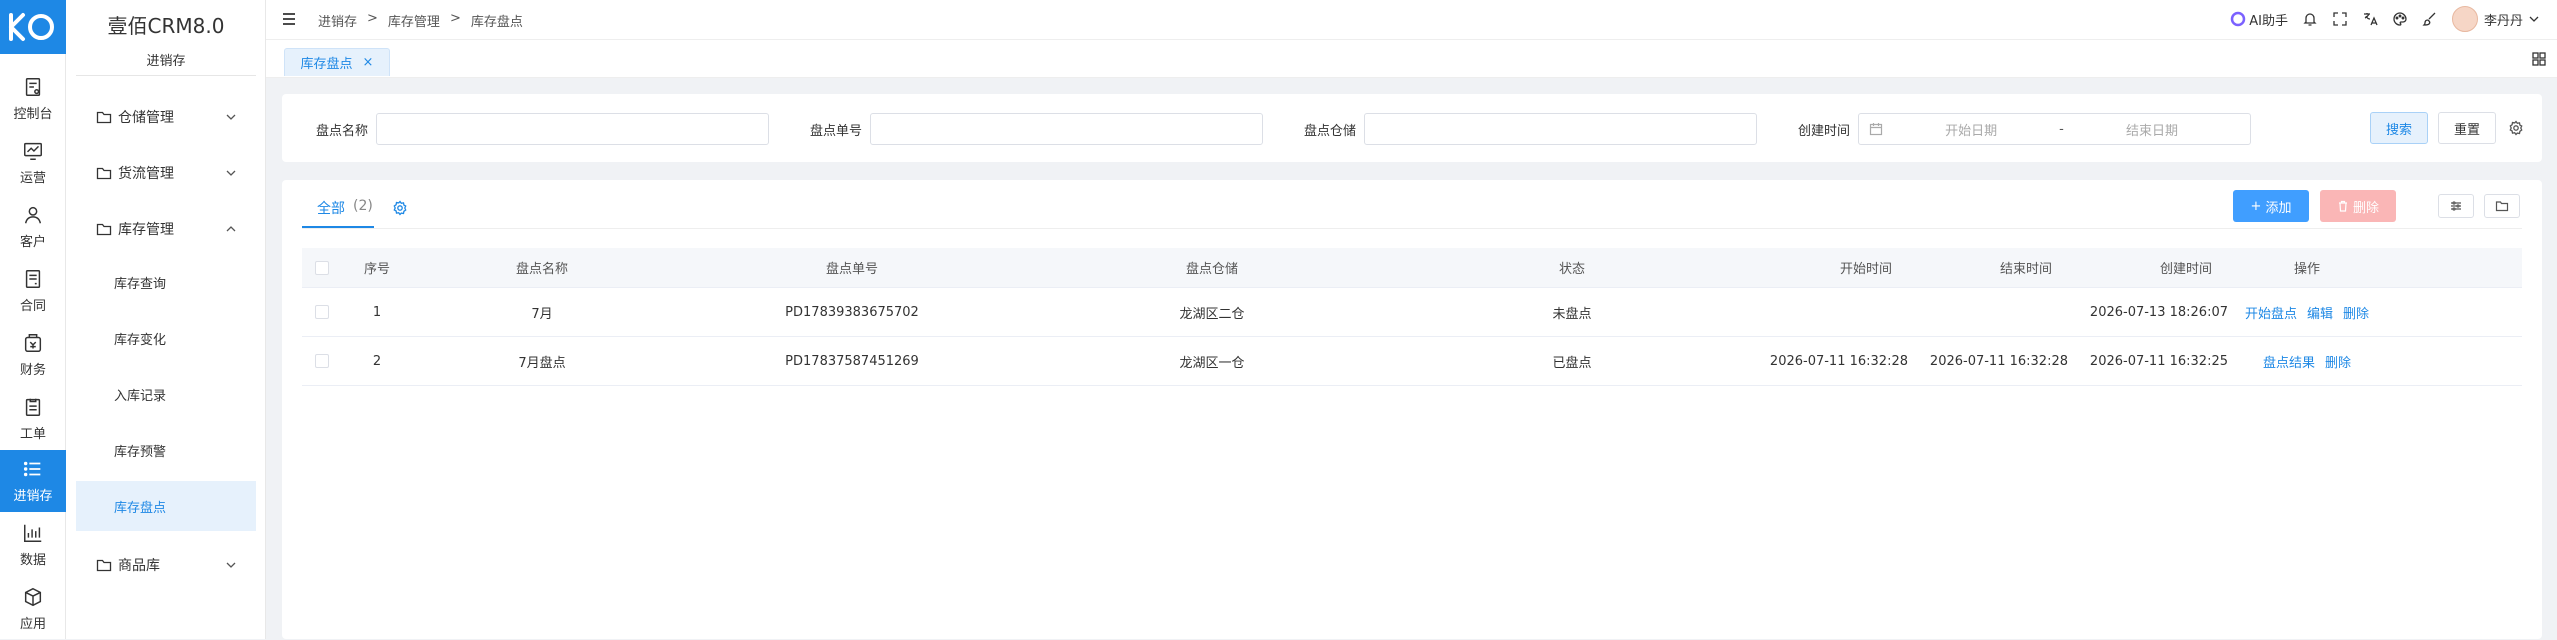 The height and width of the screenshot is (640, 2557). What do you see at coordinates (852, 312) in the screenshot?
I see `cell-code: PD17839383675702` at bounding box center [852, 312].